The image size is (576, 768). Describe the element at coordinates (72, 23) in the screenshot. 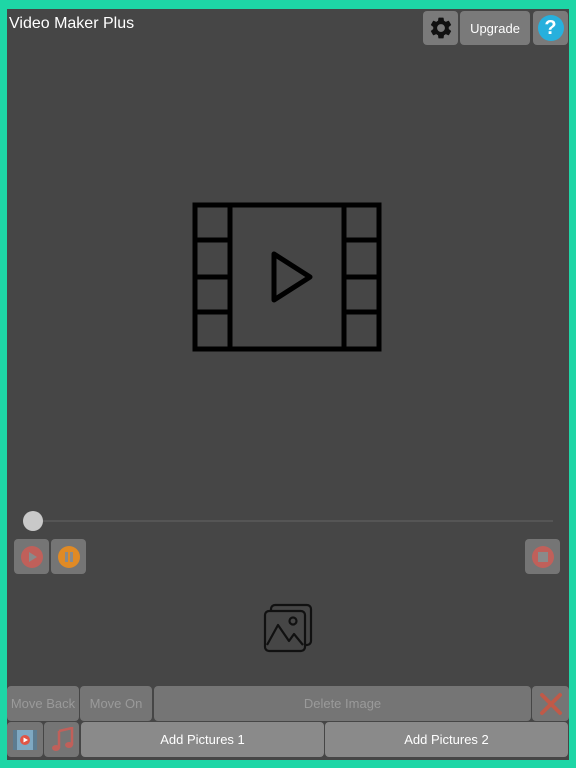

I see `app-title: Video Maker Plus` at that location.